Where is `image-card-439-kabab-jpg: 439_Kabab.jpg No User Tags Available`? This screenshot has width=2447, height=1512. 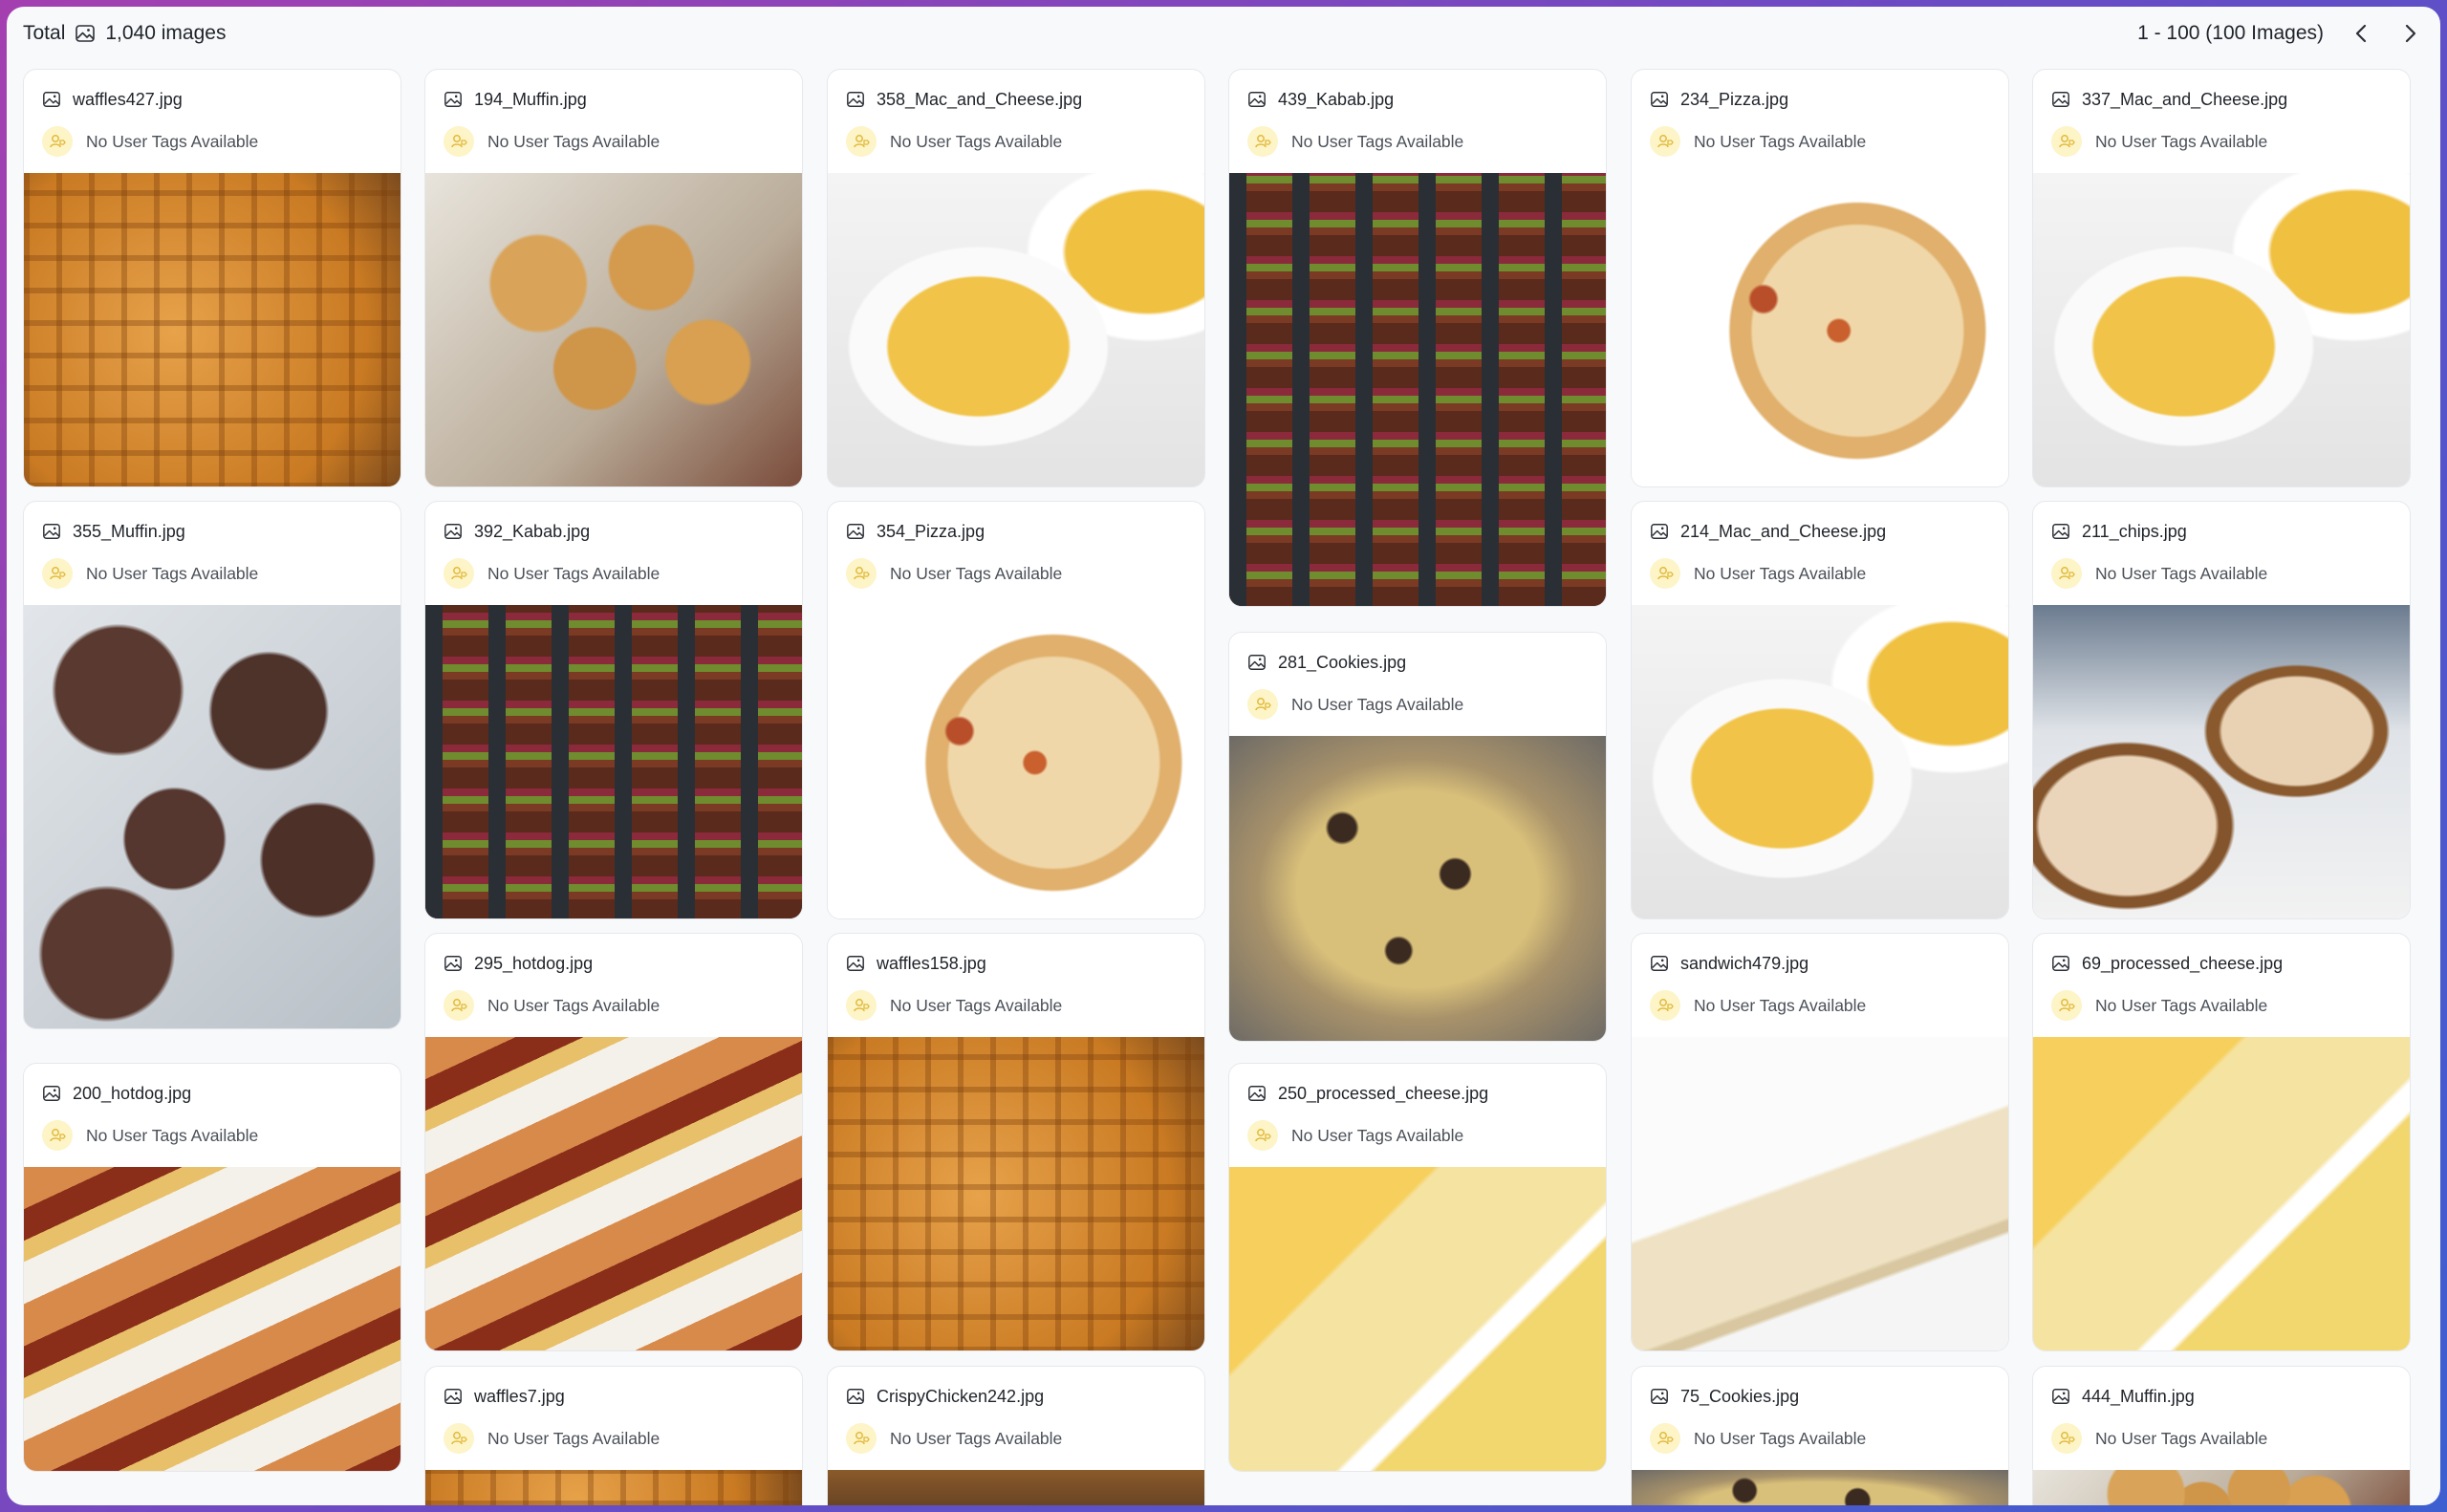
image-card-439-kabab-jpg: 439_Kabab.jpg No User Tags Available is located at coordinates (1417, 338).